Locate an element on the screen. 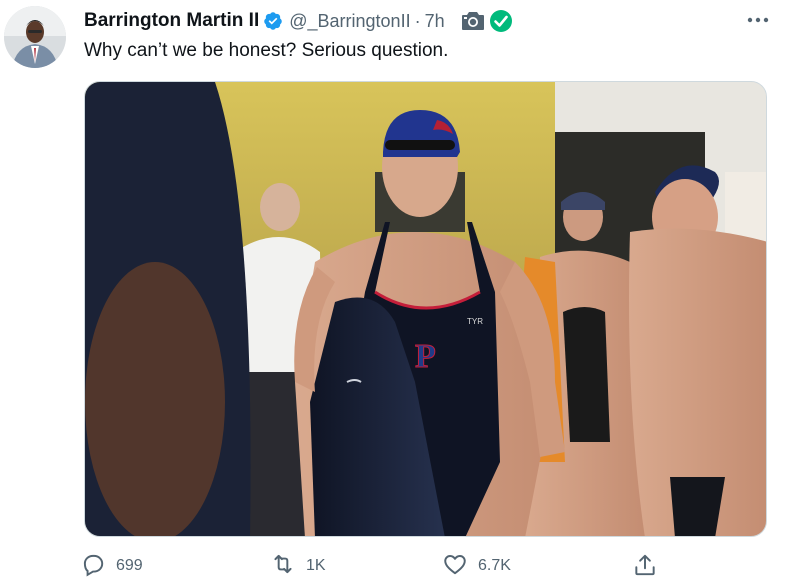 This screenshot has width=794, height=586. camera-icon is located at coordinates (473, 21).